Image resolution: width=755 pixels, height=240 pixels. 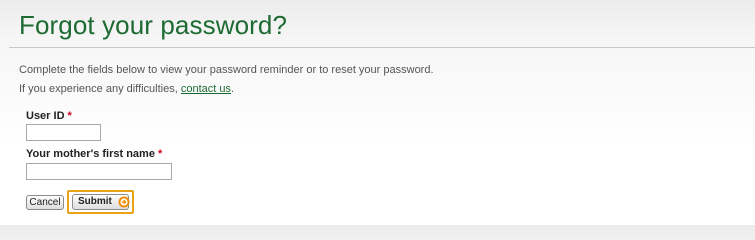 I want to click on submit-button: Submit, so click(x=101, y=202).